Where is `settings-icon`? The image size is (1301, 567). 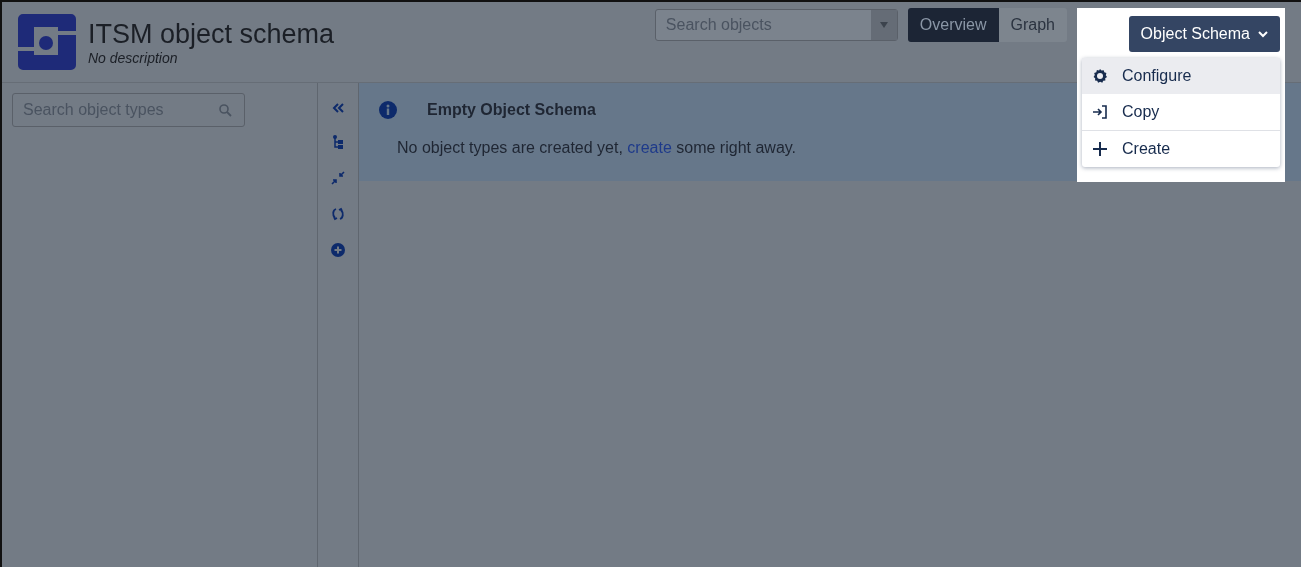
settings-icon is located at coordinates (1100, 76).